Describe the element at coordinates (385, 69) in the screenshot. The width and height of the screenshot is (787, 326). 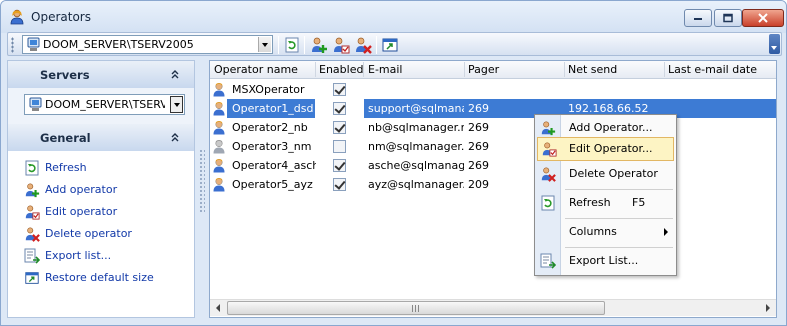
I see `column-header-email: E-mail` at that location.